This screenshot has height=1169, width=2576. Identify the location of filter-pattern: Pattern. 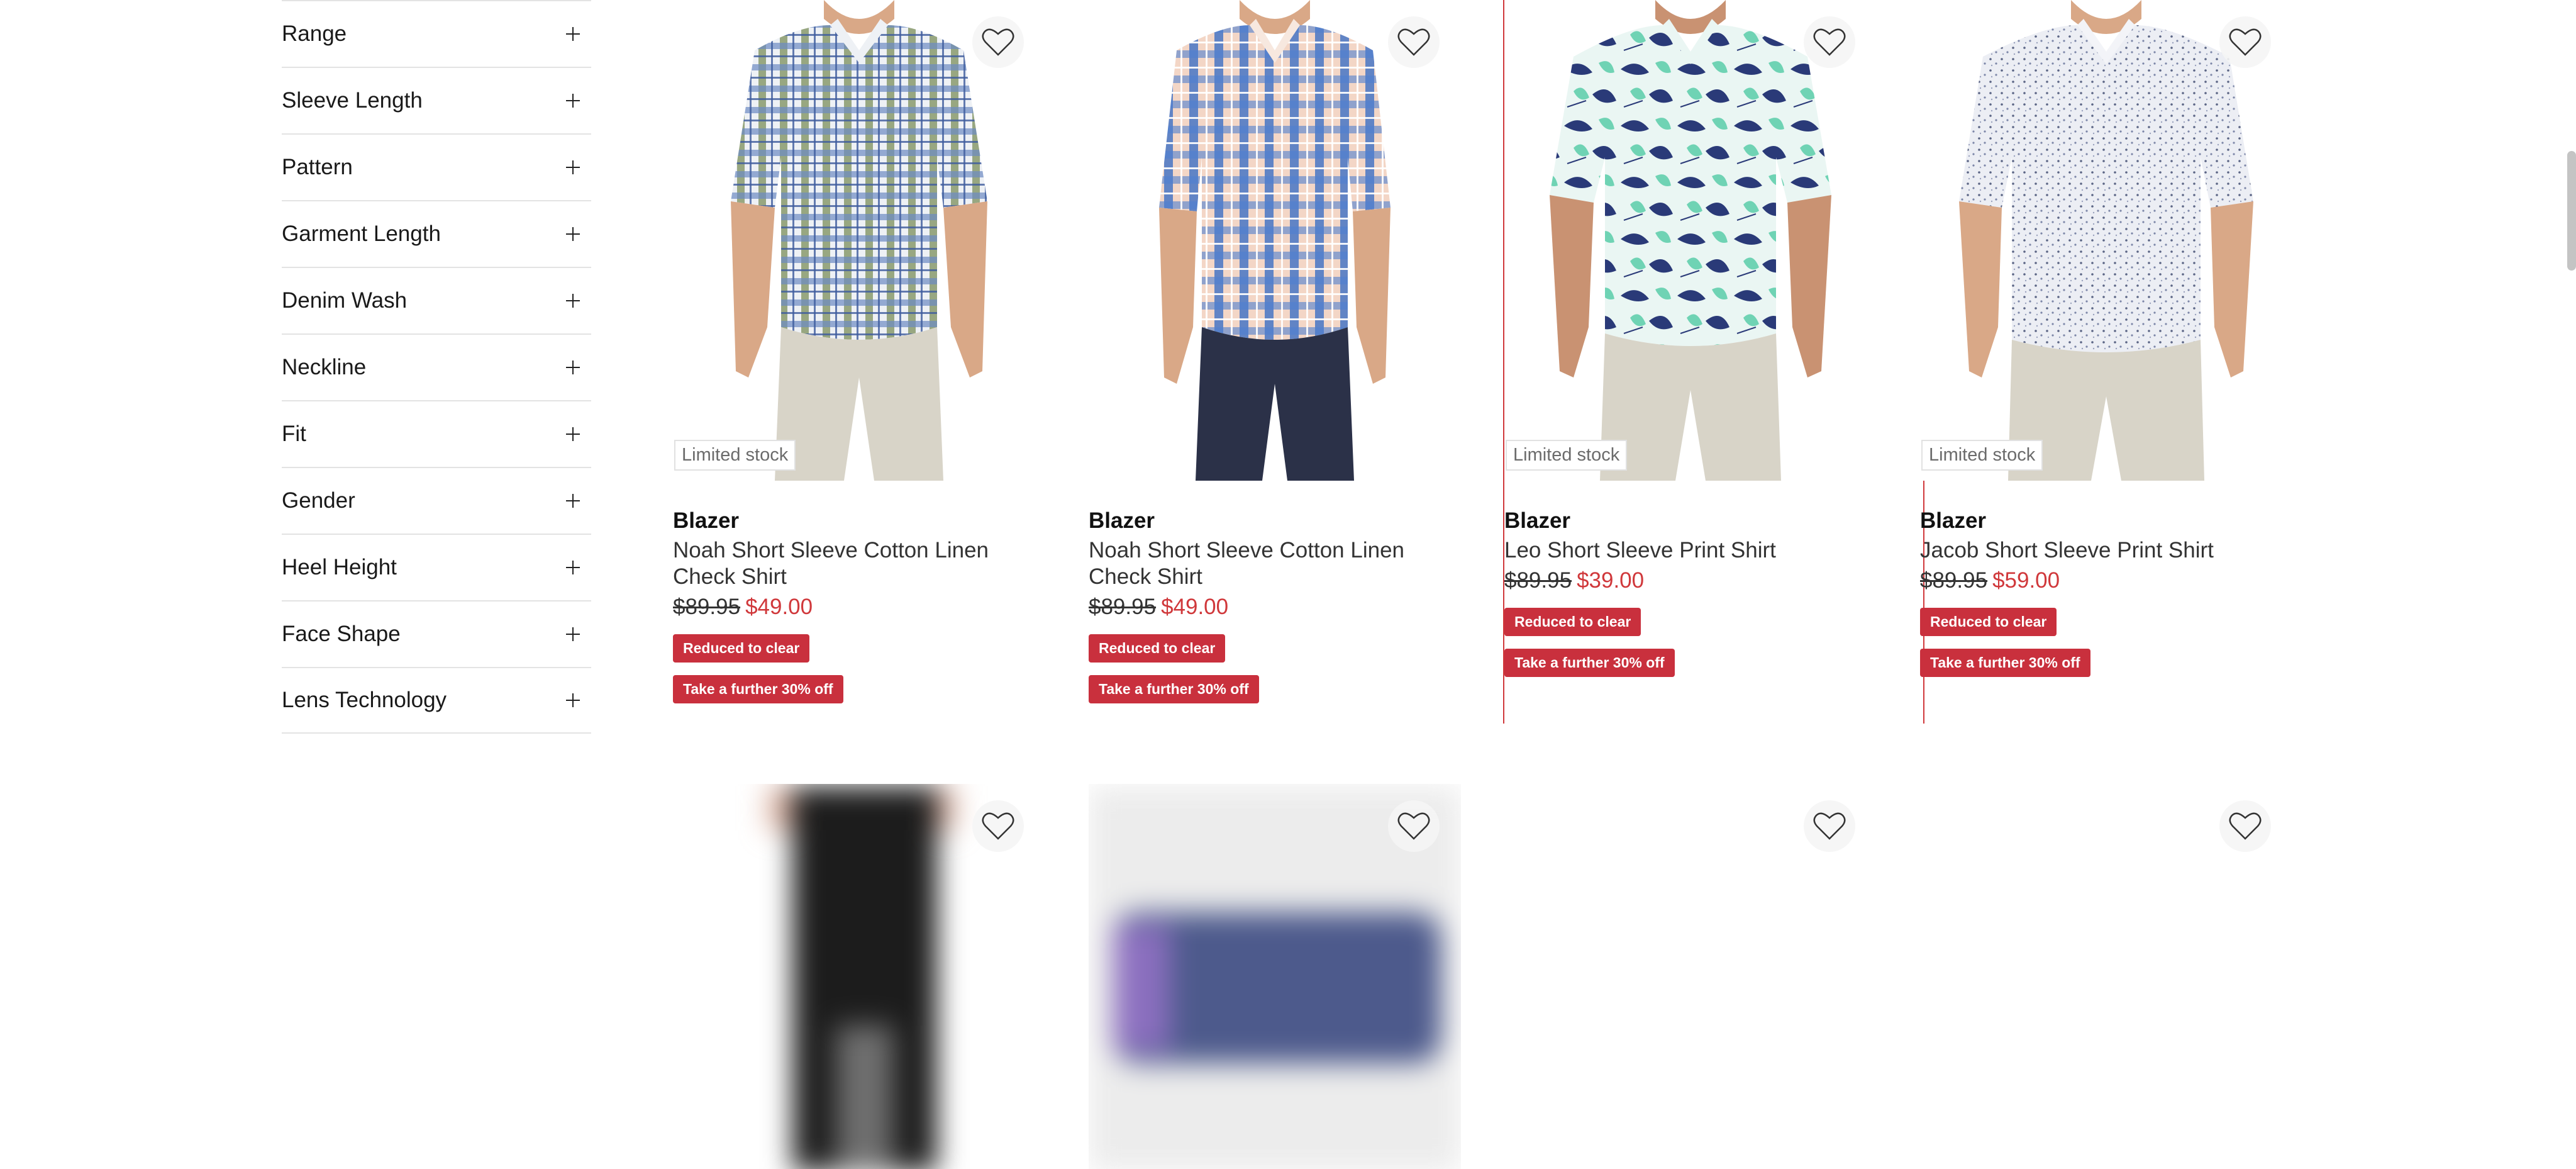
(436, 166).